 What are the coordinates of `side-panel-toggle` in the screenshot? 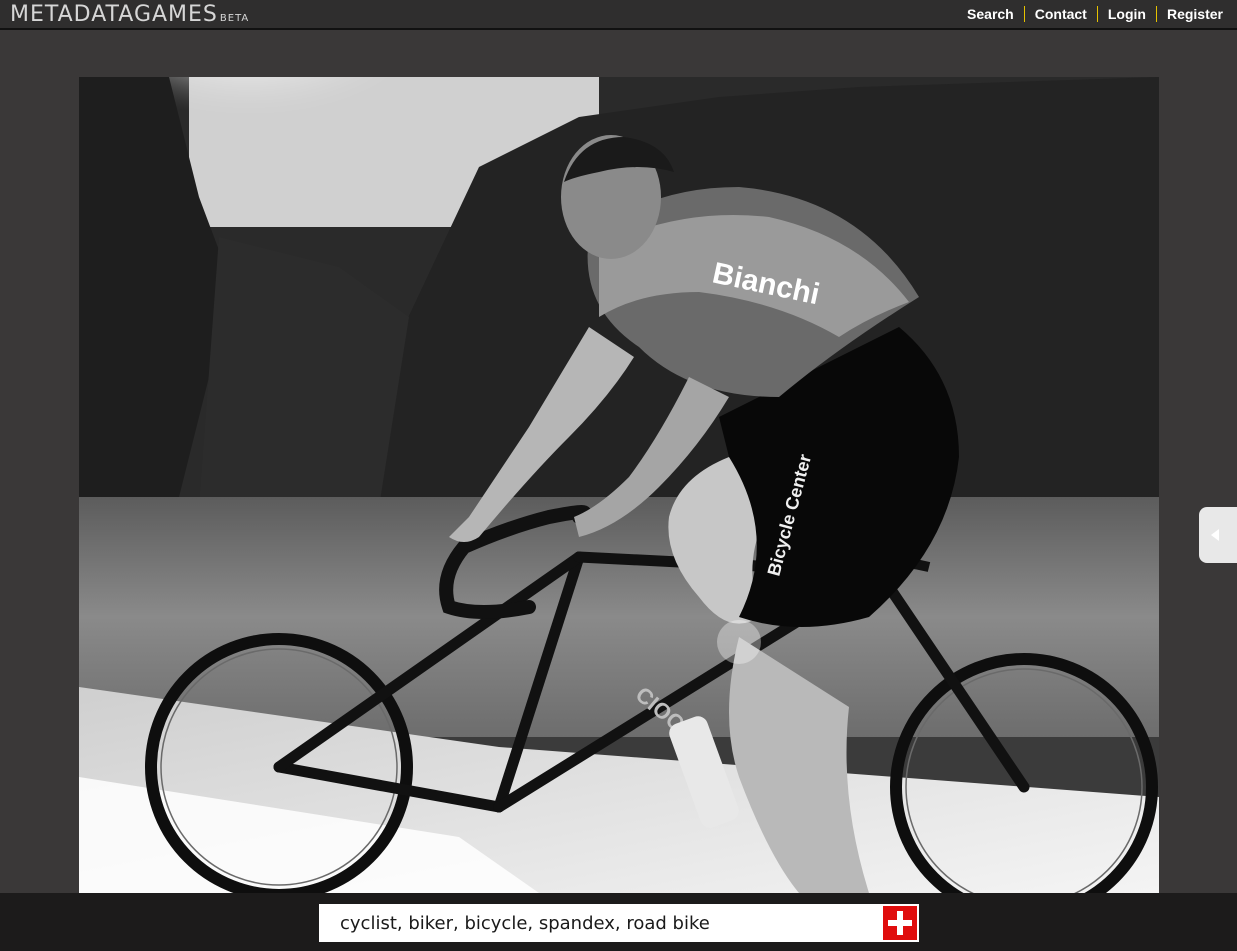 It's located at (1218, 535).